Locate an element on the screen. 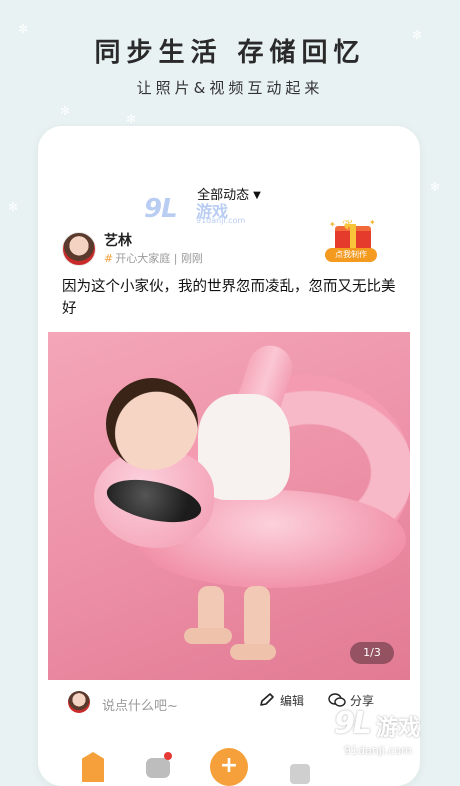 The image size is (460, 786). post-time: 刚刚 is located at coordinates (191, 258).